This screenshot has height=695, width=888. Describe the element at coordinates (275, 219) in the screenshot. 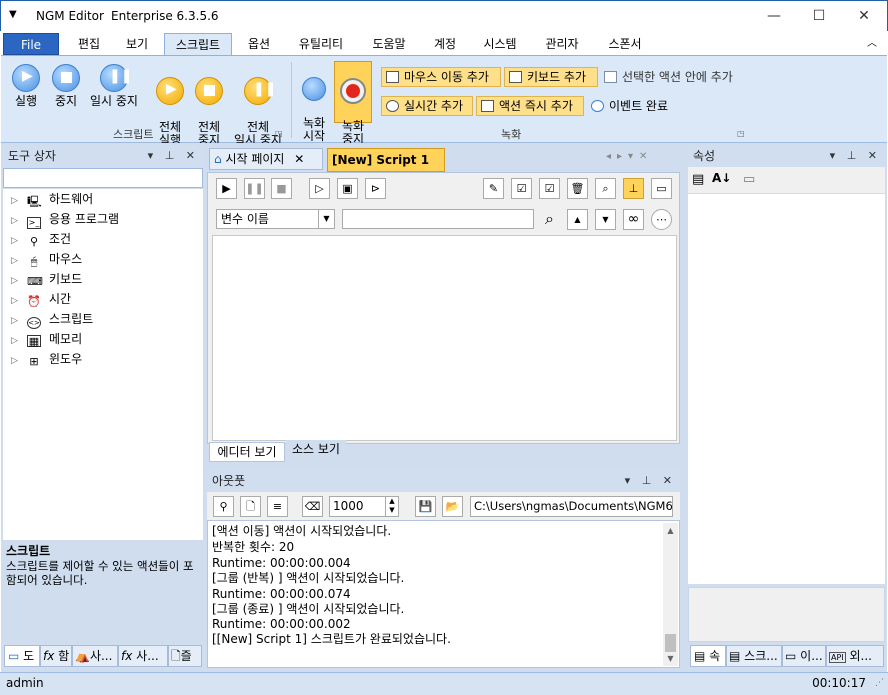

I see `variable-select: 변수 이름 ▼` at that location.